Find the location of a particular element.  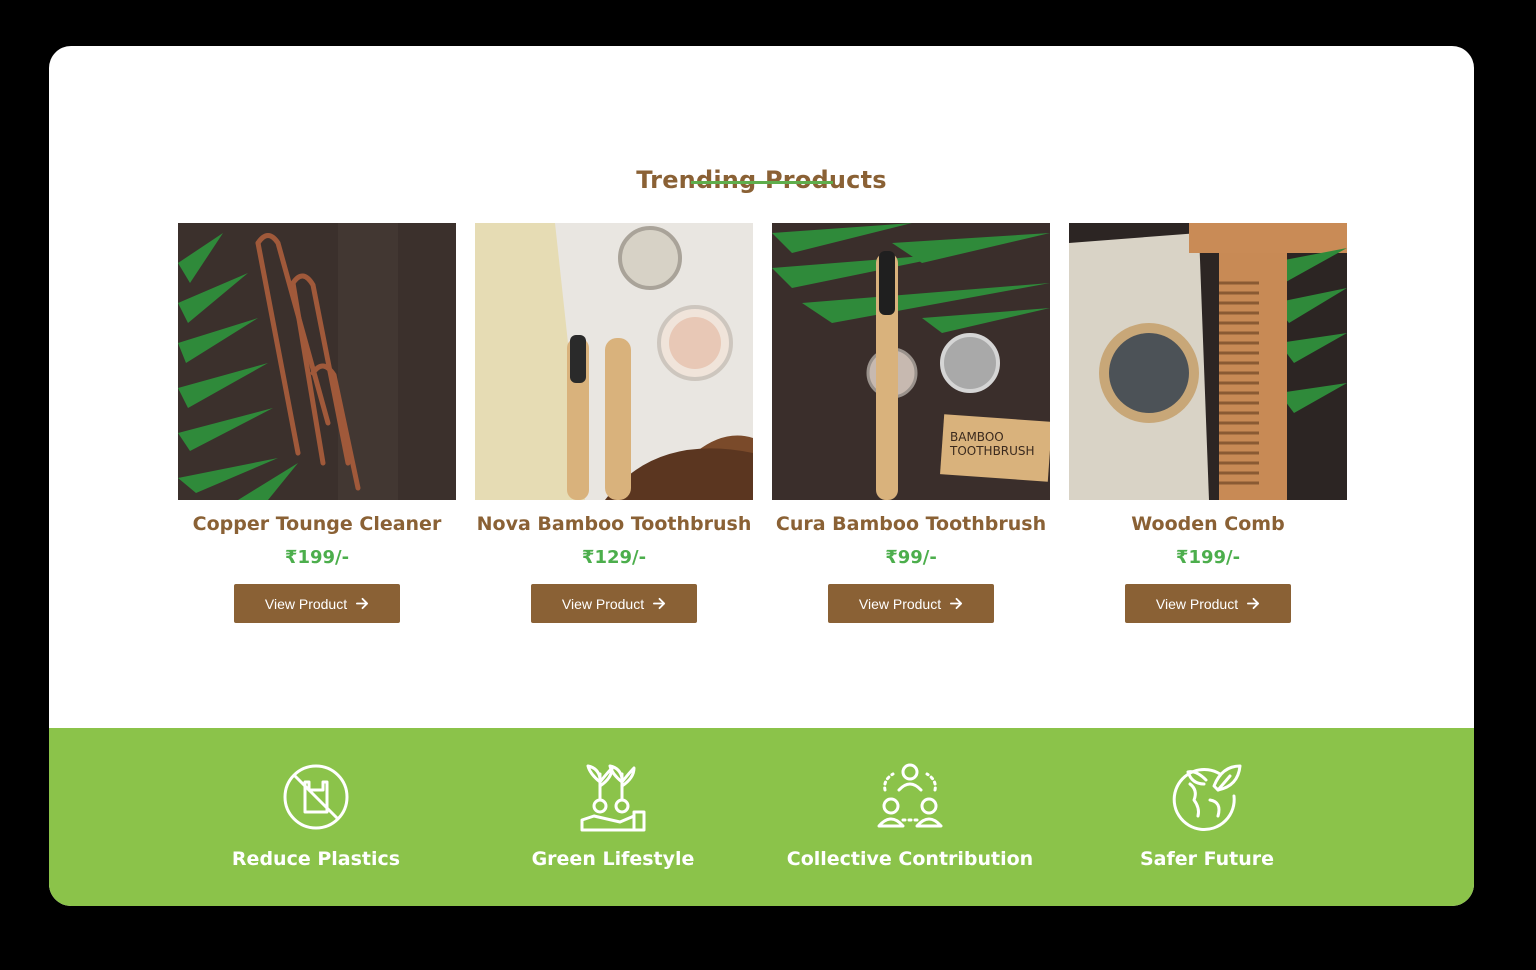

no-plastic-bag-icon is located at coordinates (316, 797).